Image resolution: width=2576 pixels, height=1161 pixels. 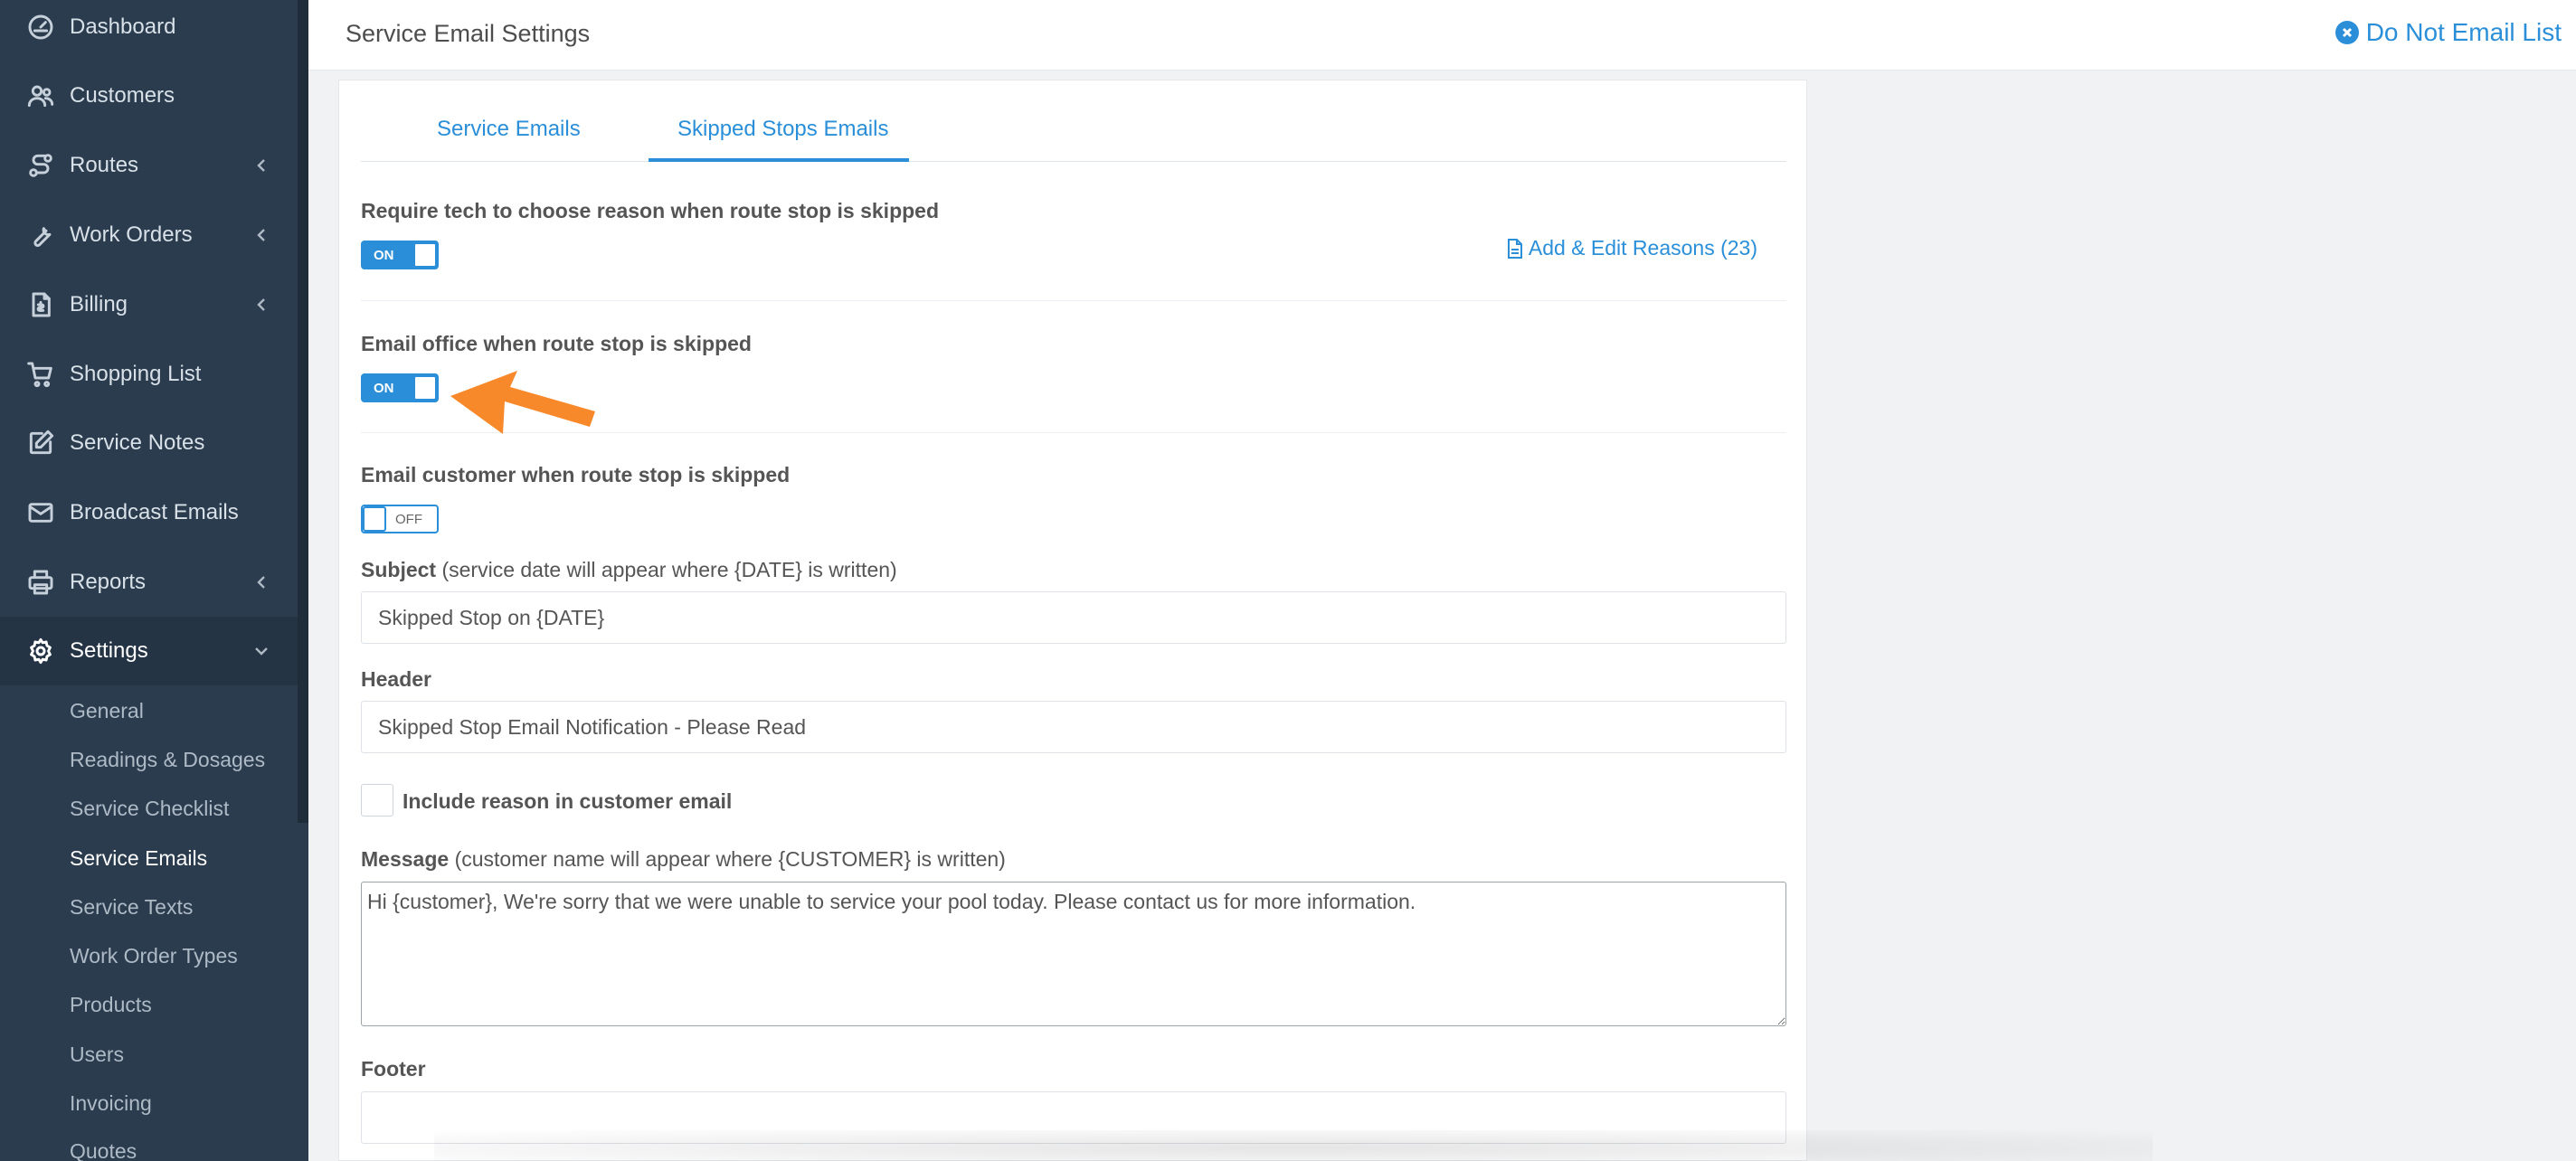 I want to click on sidebar-item-label: Routes, so click(x=104, y=165).